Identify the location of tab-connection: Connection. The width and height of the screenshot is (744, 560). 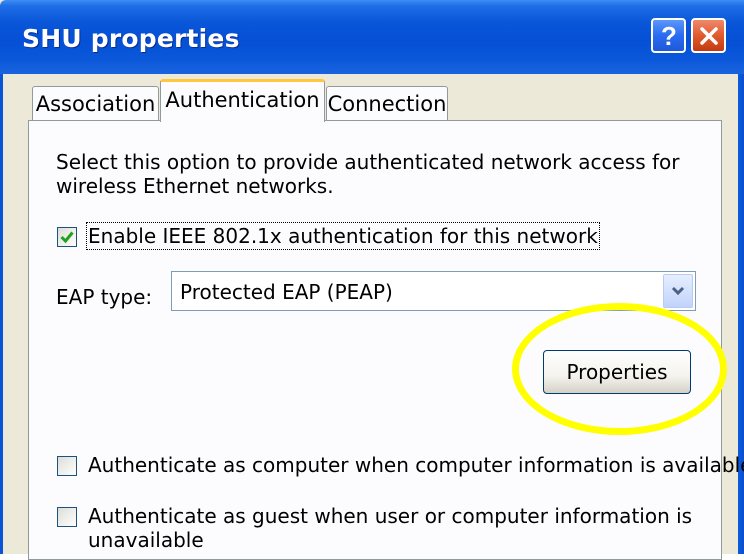
(387, 103).